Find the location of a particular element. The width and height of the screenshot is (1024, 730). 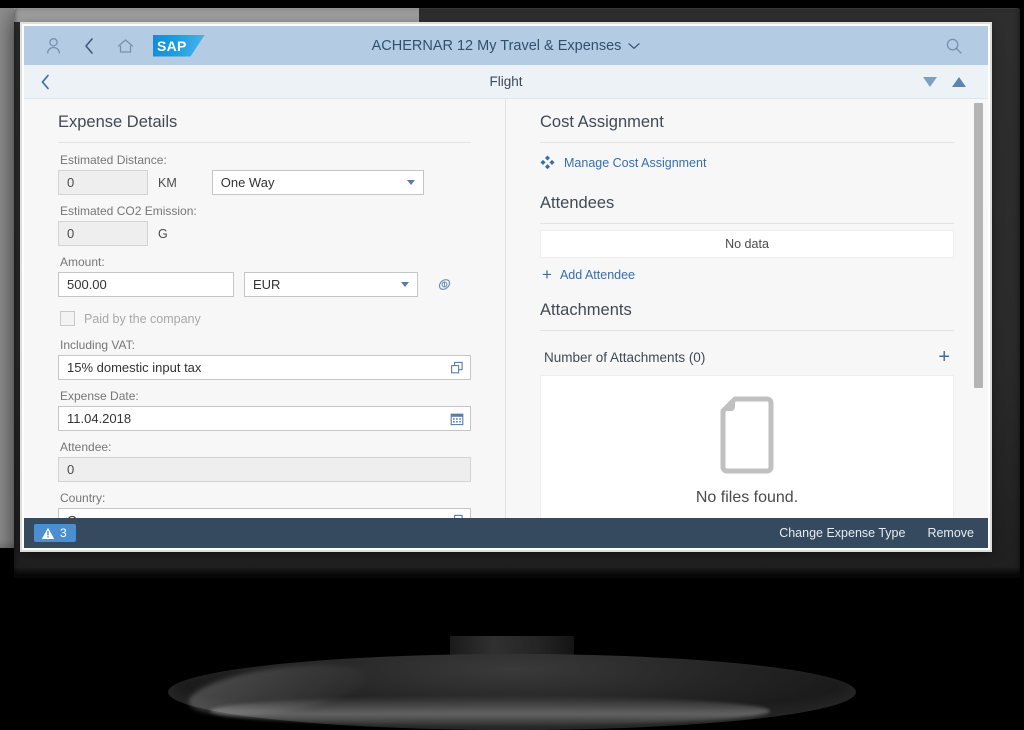

including-vat-label: Including VAT: is located at coordinates (97, 345).